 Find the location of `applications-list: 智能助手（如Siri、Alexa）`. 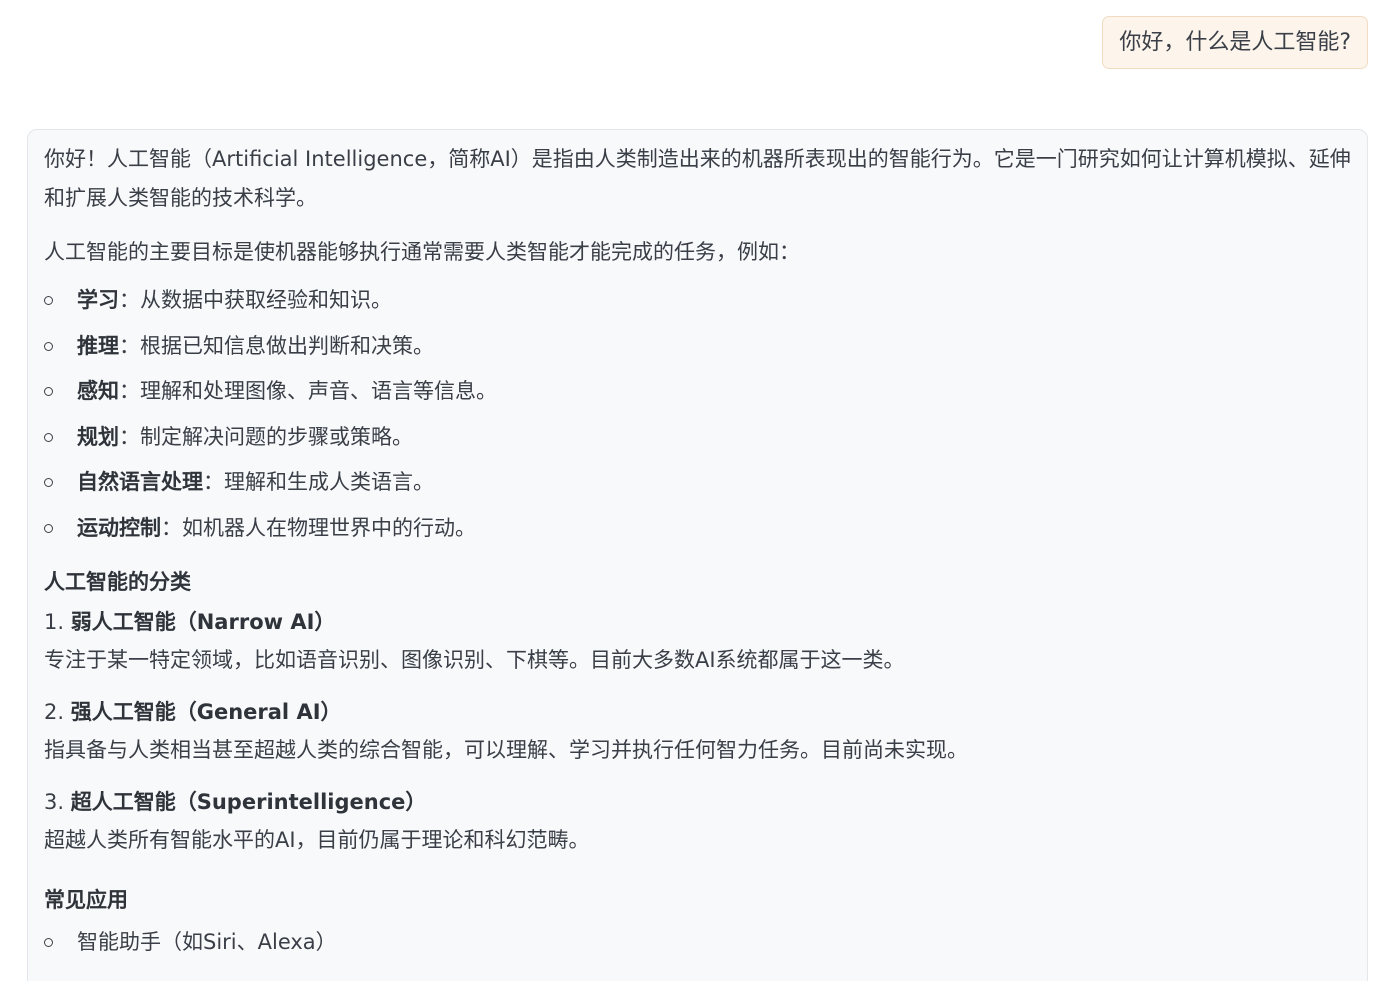

applications-list: 智能助手（如Siri、Alexa） is located at coordinates (697, 943).